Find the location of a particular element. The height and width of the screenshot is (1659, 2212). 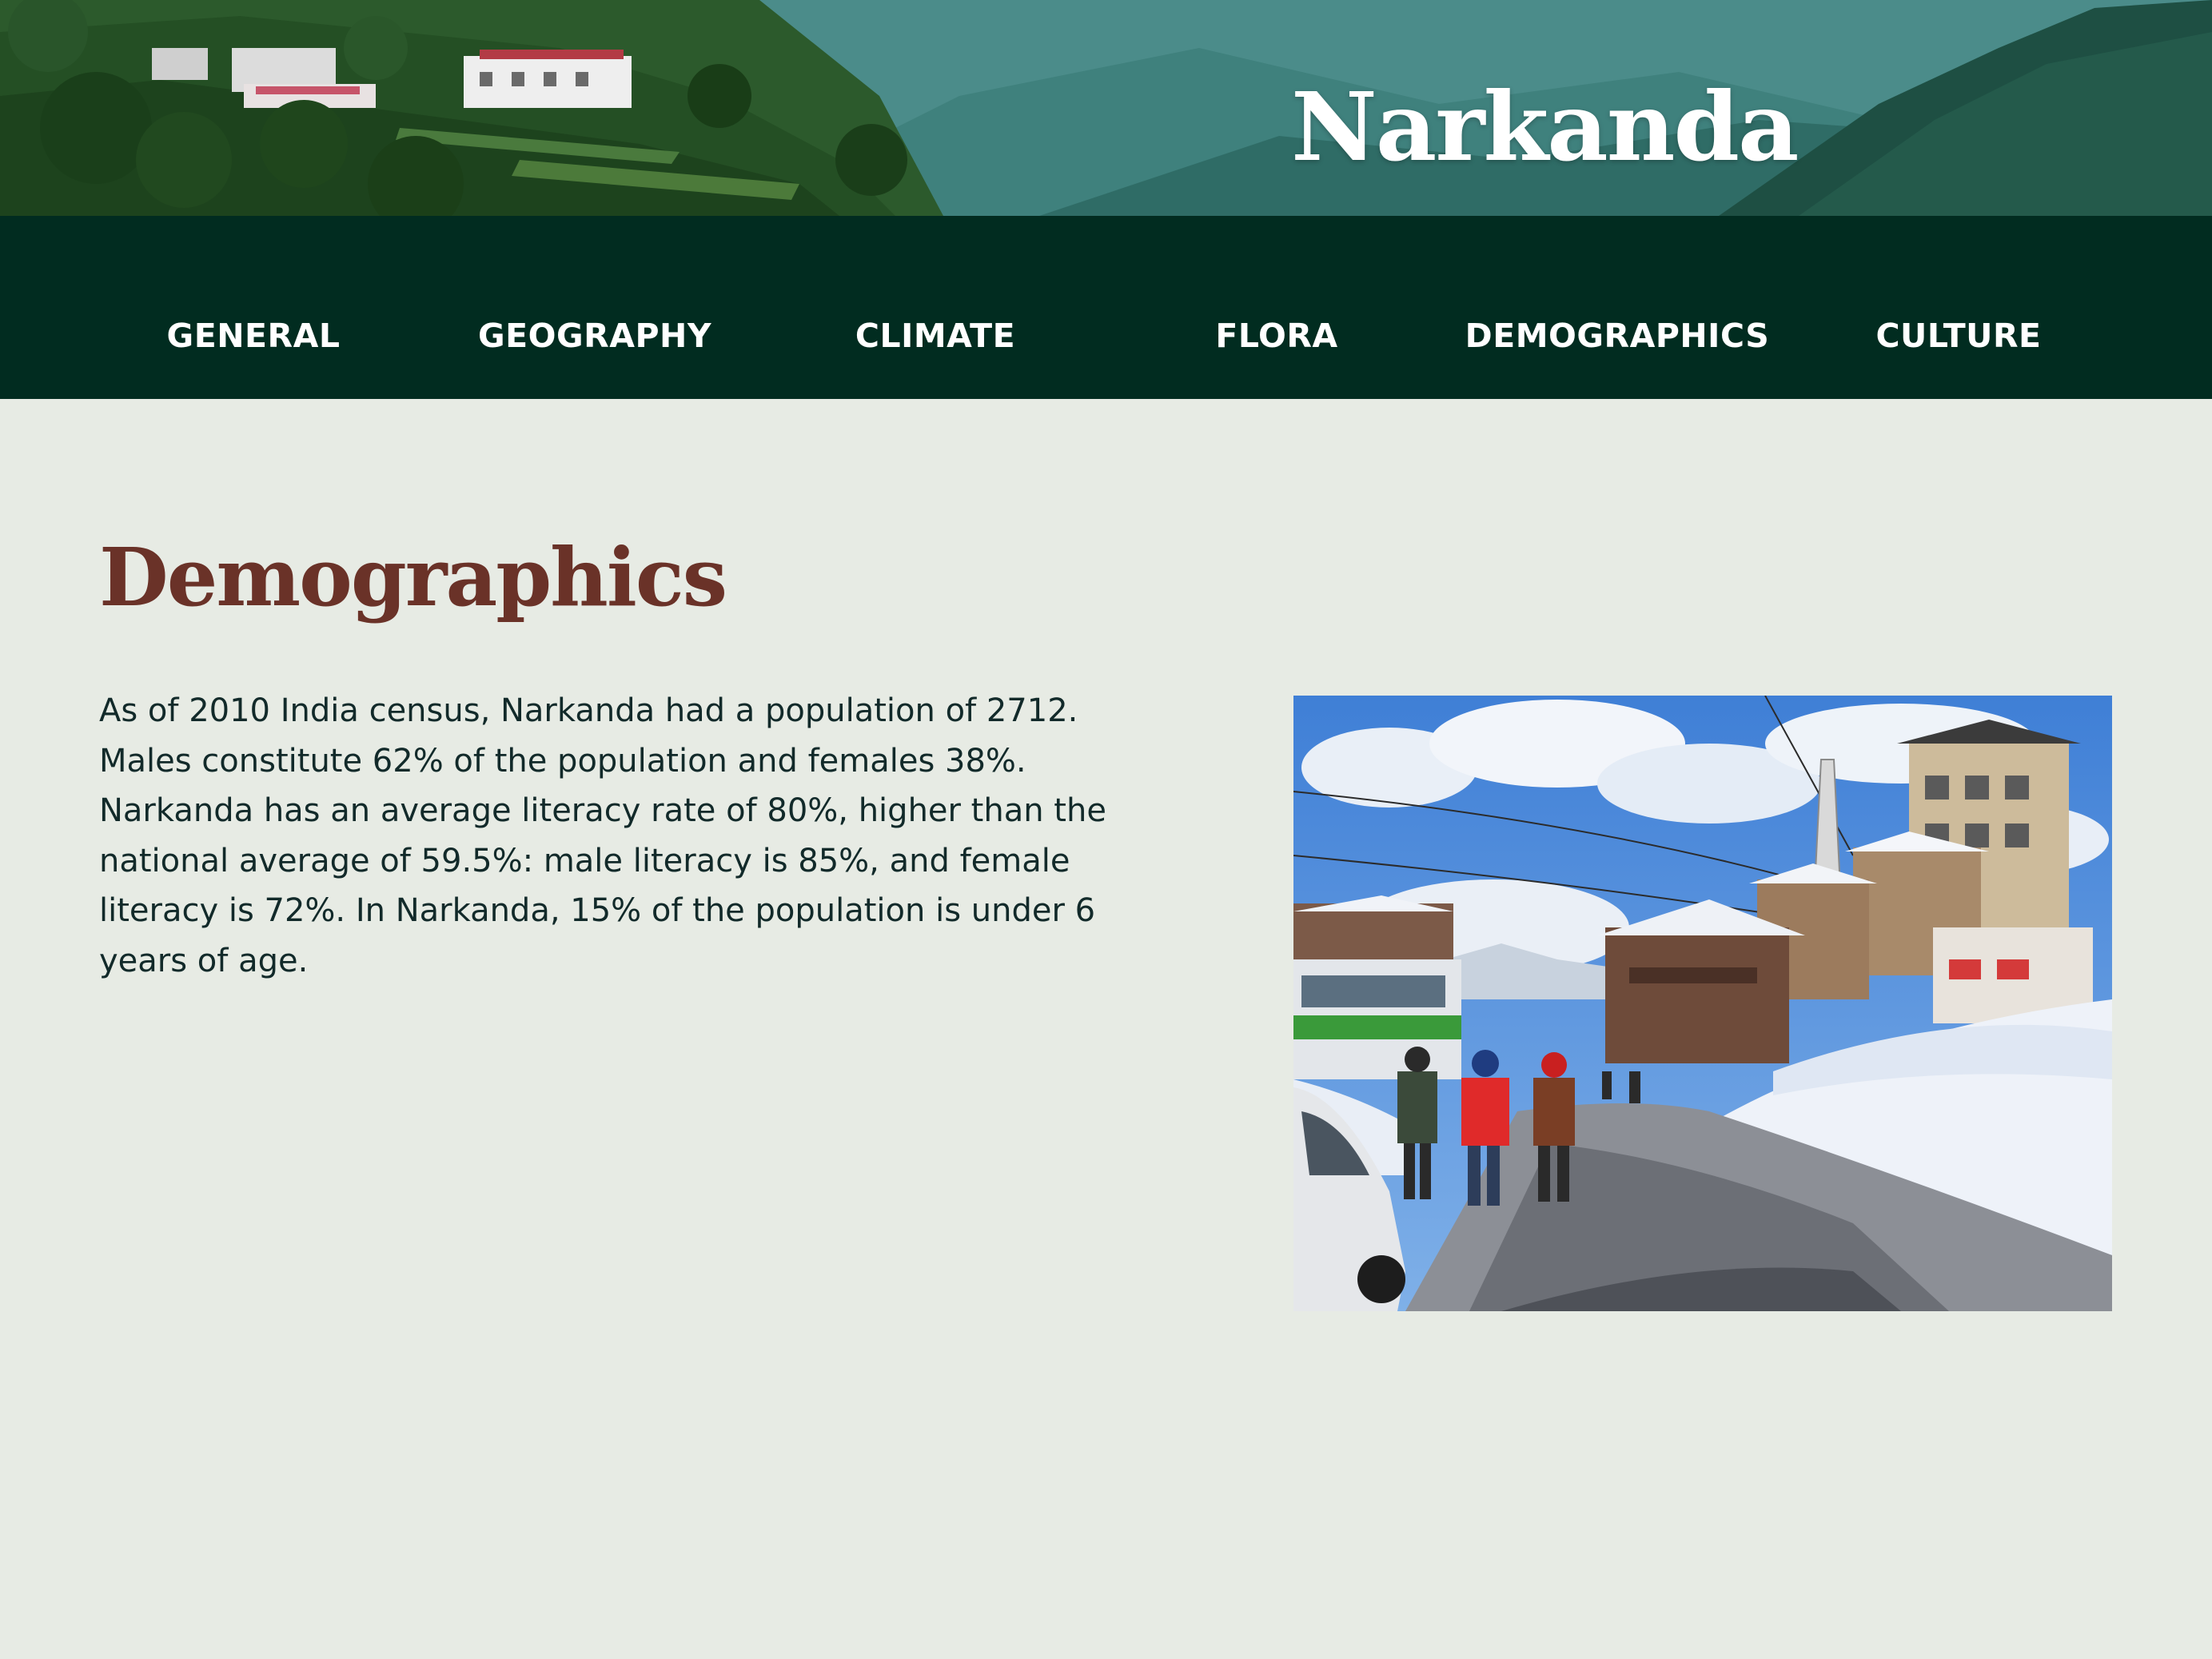

snowy-street-photo is located at coordinates (1702, 1004).